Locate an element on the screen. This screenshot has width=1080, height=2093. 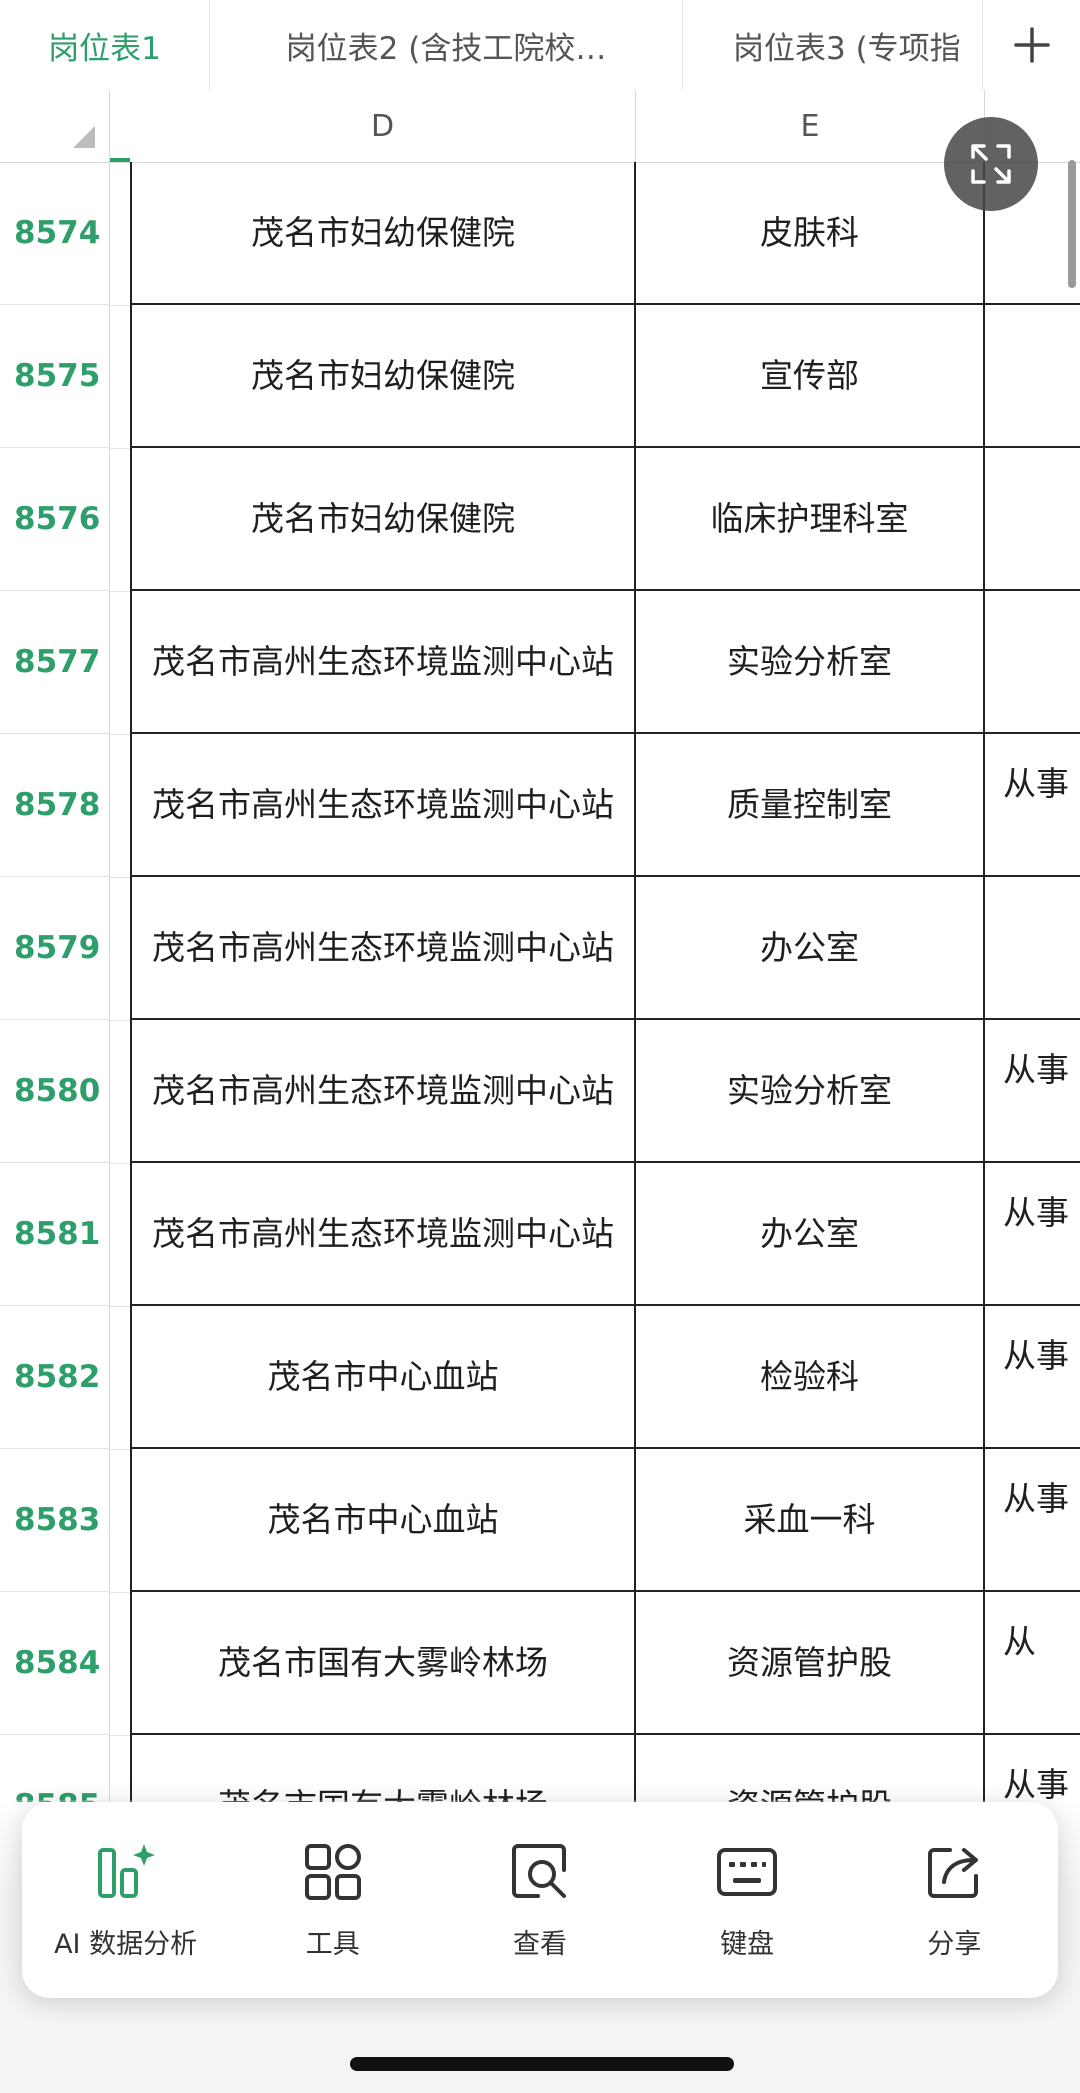
row-number: 8584 is located at coordinates (55, 1663).